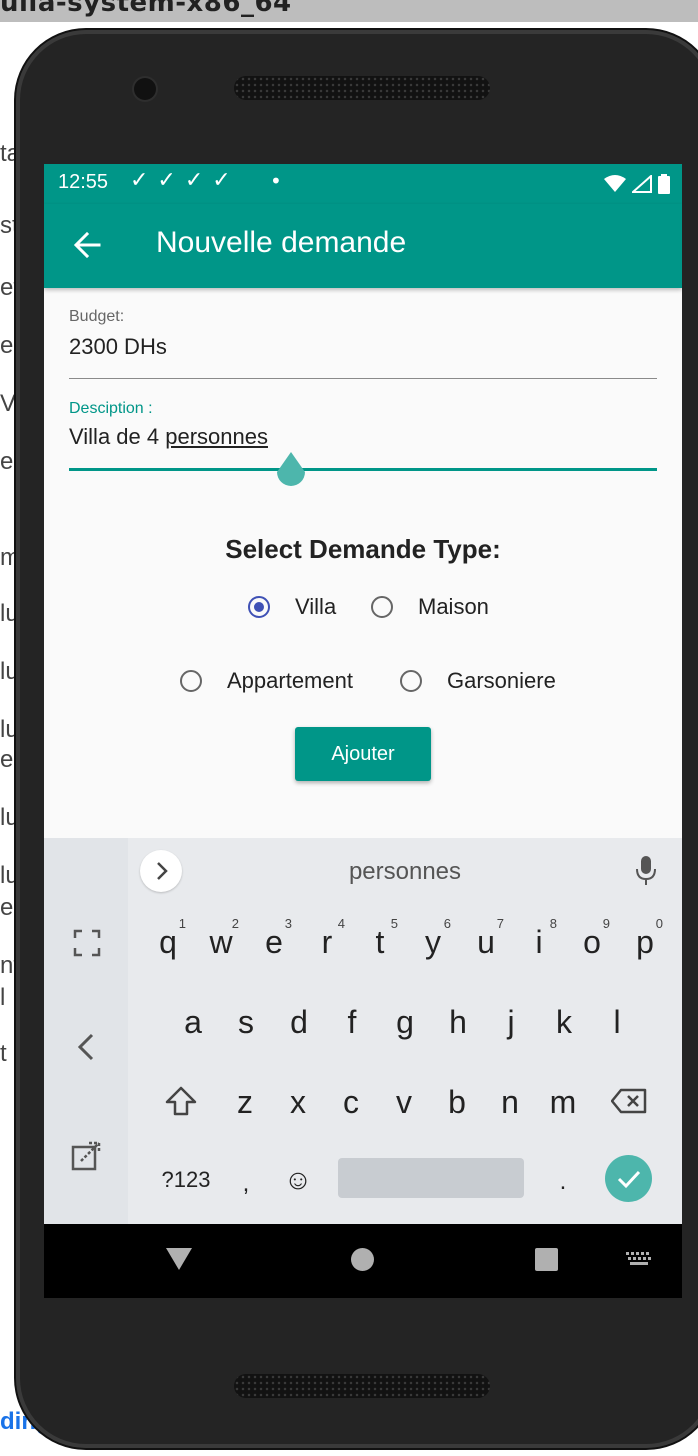 The width and height of the screenshot is (698, 1456). I want to click on key-a: a, so click(193, 1022).